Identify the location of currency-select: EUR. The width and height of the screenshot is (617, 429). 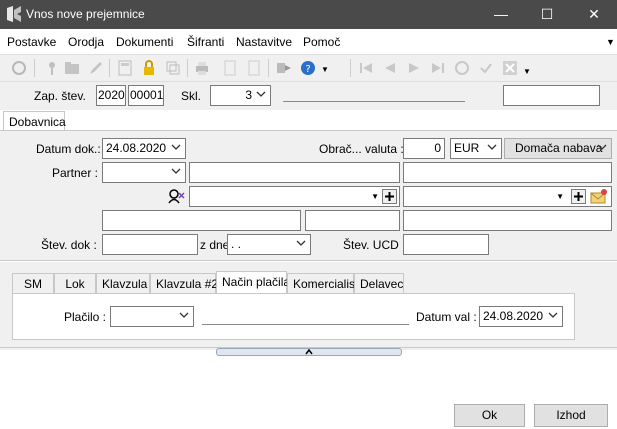
(476, 148).